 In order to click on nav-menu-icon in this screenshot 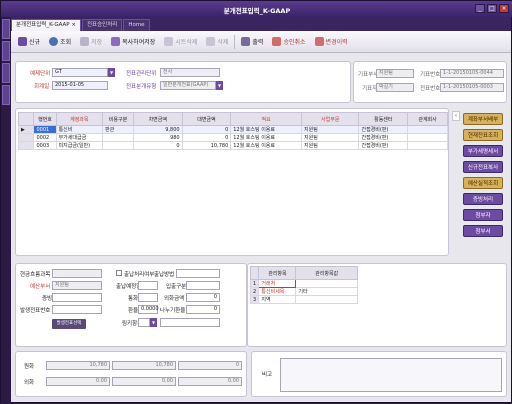, I will do `click(6, 29)`.